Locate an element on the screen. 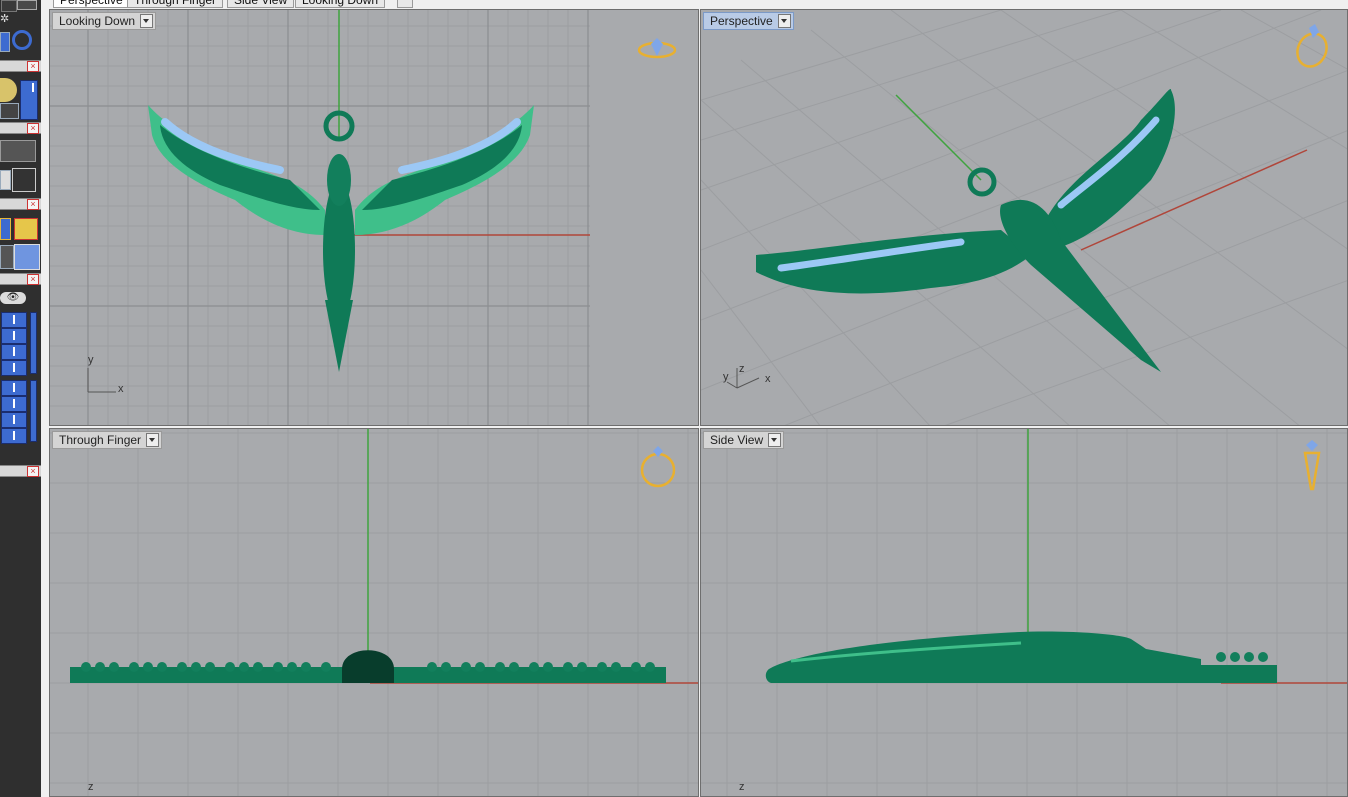 This screenshot has width=1348, height=797. tab-looking-down: Looking Down is located at coordinates (340, 4).